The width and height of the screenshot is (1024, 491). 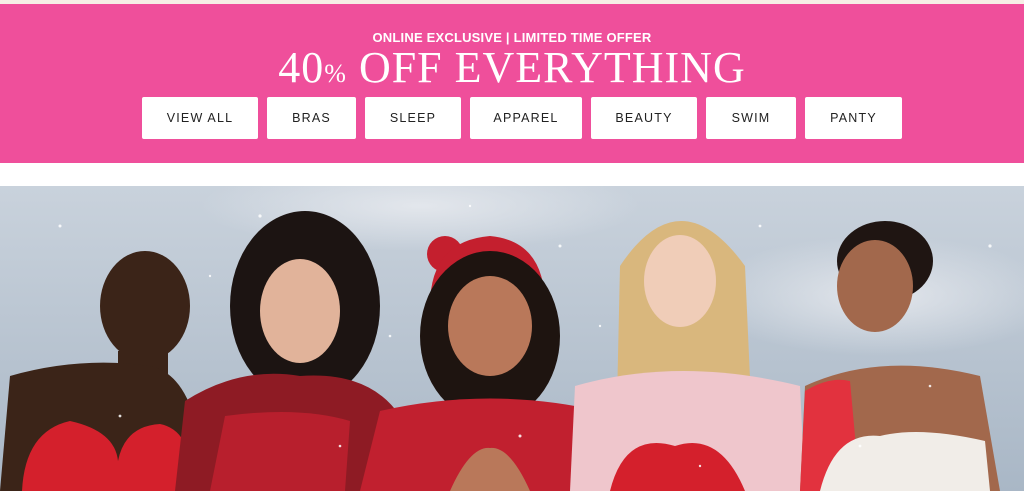 What do you see at coordinates (413, 118) in the screenshot?
I see `category-pill-sleep: SLEEP` at bounding box center [413, 118].